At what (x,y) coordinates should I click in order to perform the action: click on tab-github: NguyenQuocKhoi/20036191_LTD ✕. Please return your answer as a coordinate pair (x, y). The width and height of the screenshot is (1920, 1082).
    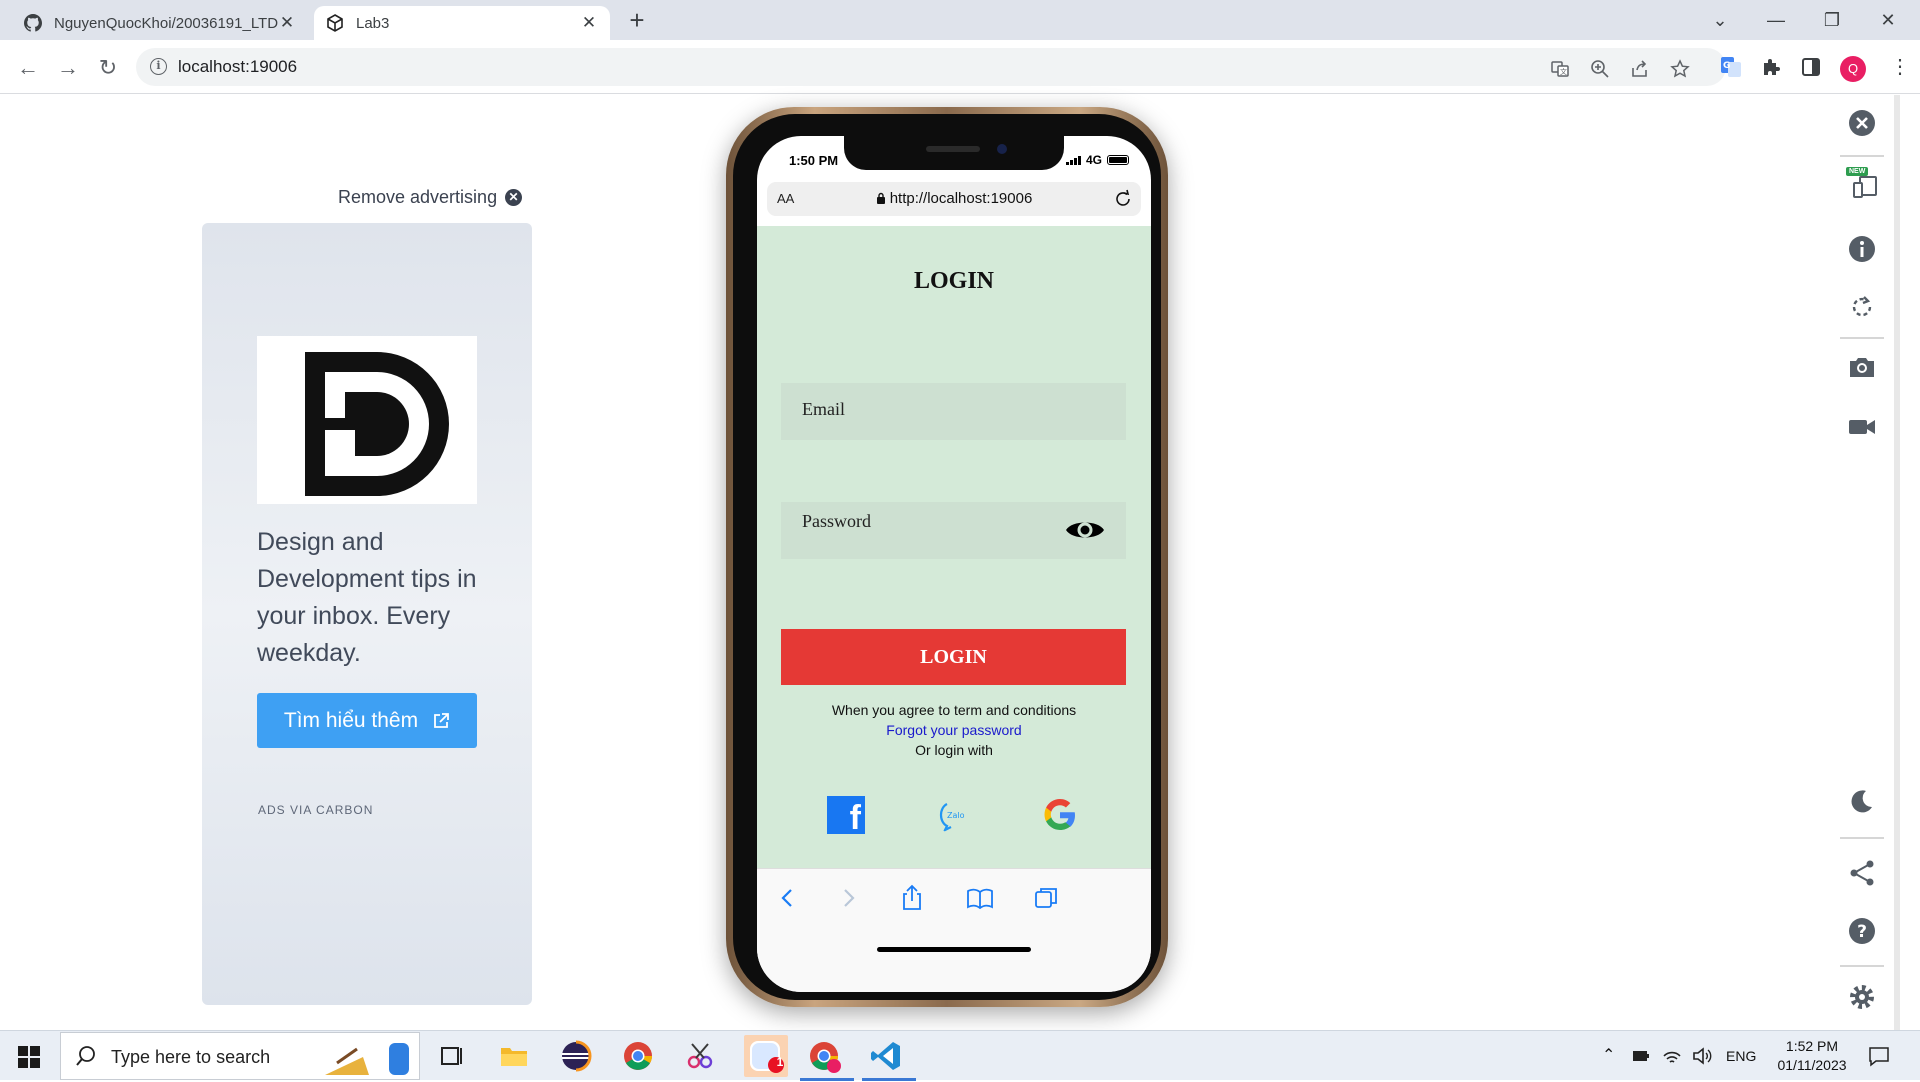
    Looking at the image, I should click on (160, 23).